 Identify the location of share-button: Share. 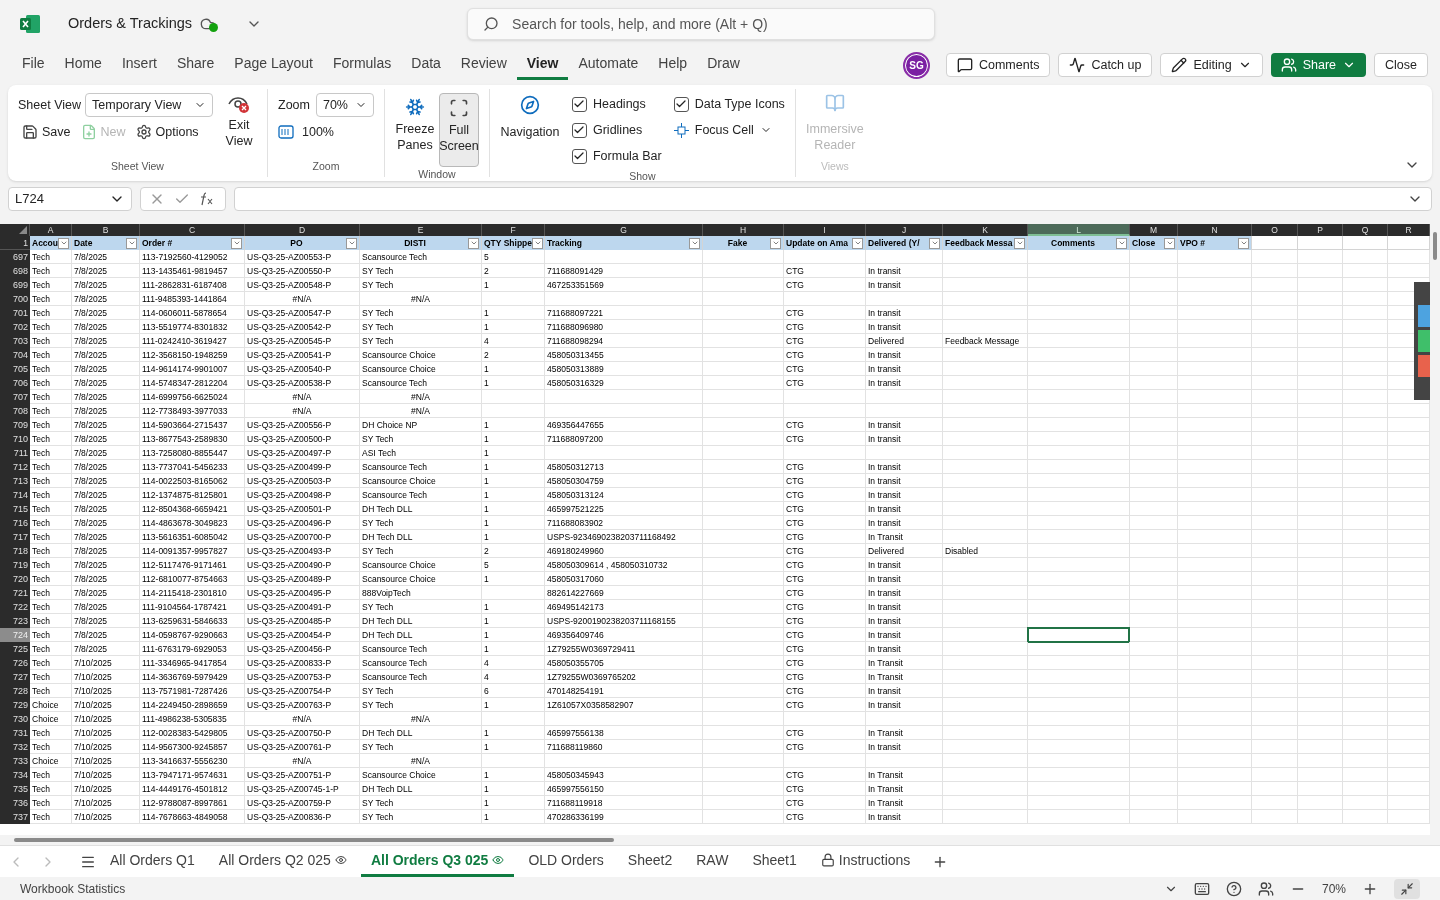
(1318, 65).